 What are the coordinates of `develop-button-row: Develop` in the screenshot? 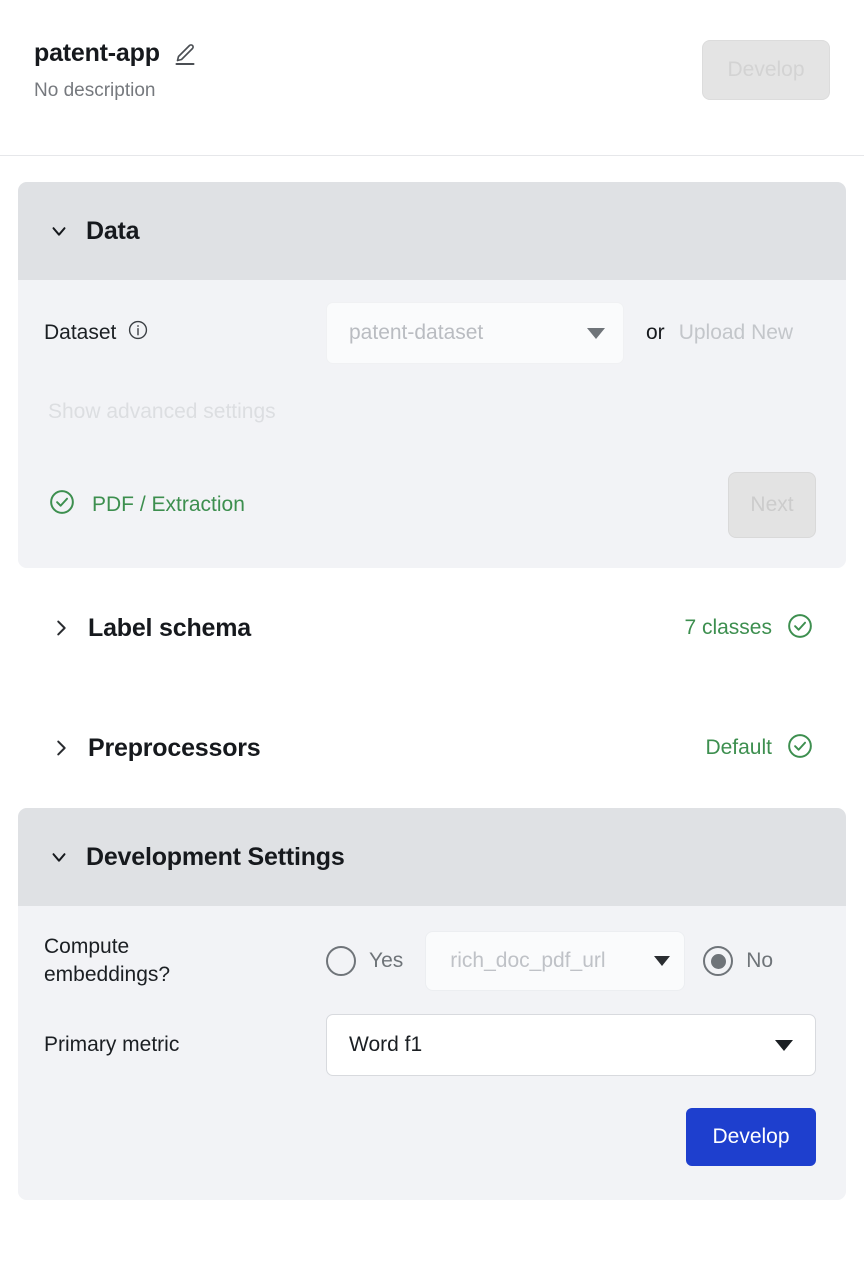 It's located at (430, 1137).